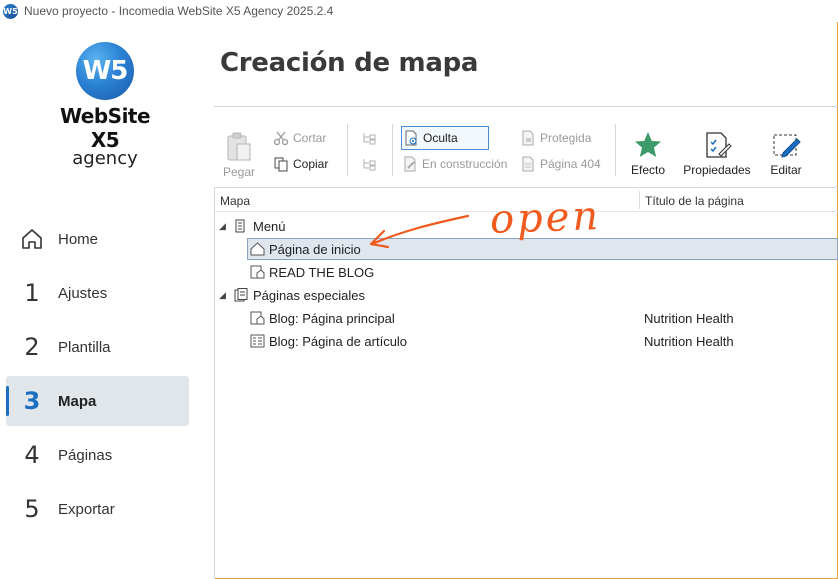 This screenshot has width=838, height=579. What do you see at coordinates (86, 509) in the screenshot?
I see `nav-label-exportar: Exportar` at bounding box center [86, 509].